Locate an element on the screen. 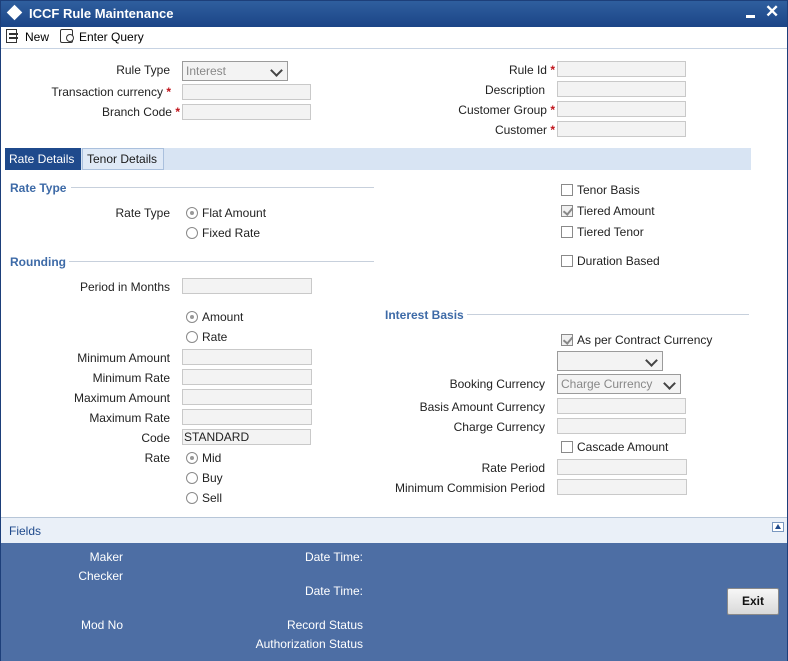  booking-currency-value: Charge Currency is located at coordinates (607, 384).